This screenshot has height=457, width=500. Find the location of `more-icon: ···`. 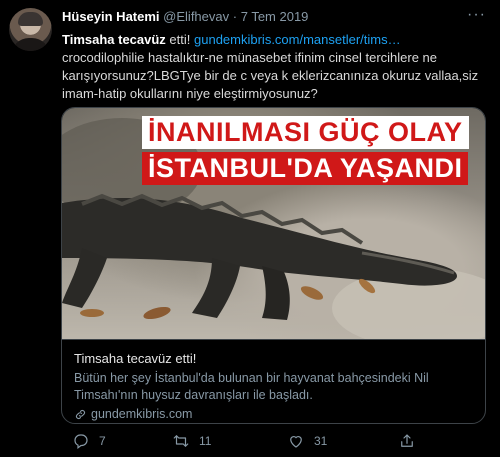

more-icon: ··· is located at coordinates (476, 15).